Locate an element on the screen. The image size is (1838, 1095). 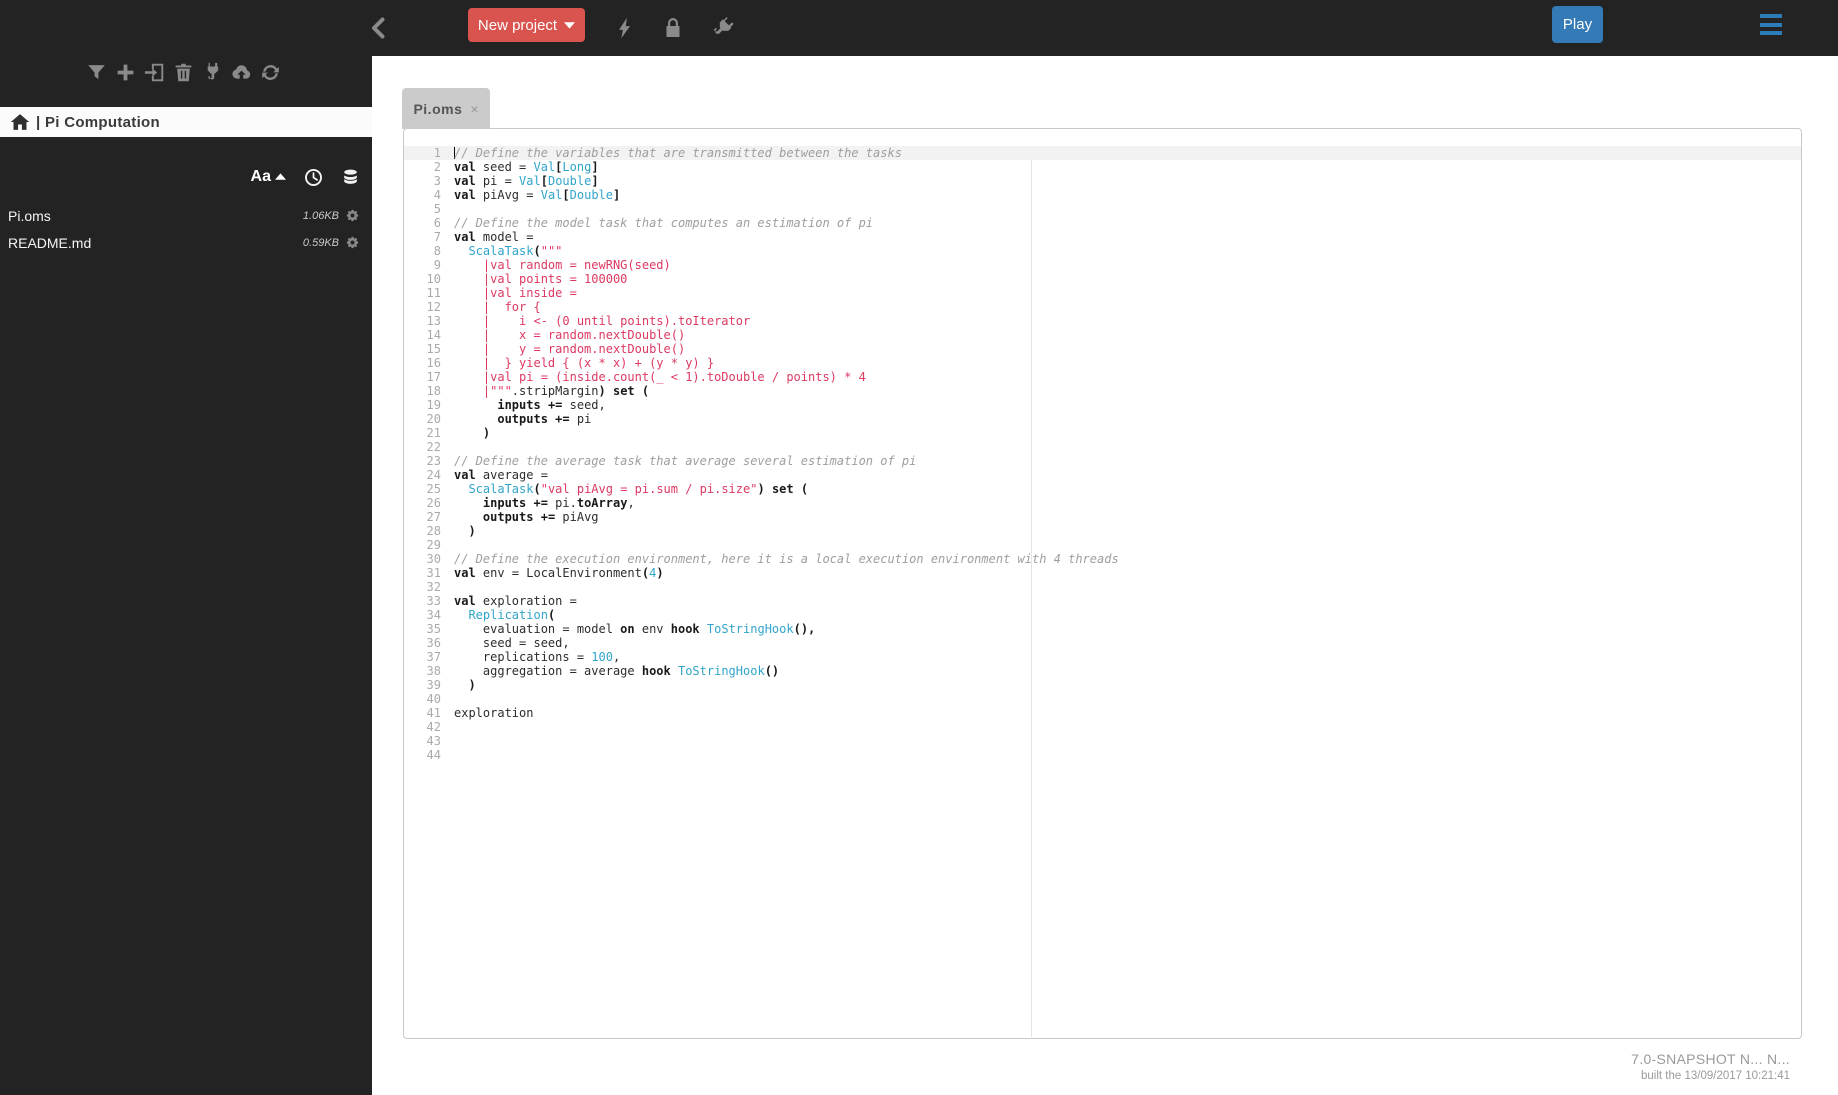
line-number: 34 is located at coordinates (433, 615).